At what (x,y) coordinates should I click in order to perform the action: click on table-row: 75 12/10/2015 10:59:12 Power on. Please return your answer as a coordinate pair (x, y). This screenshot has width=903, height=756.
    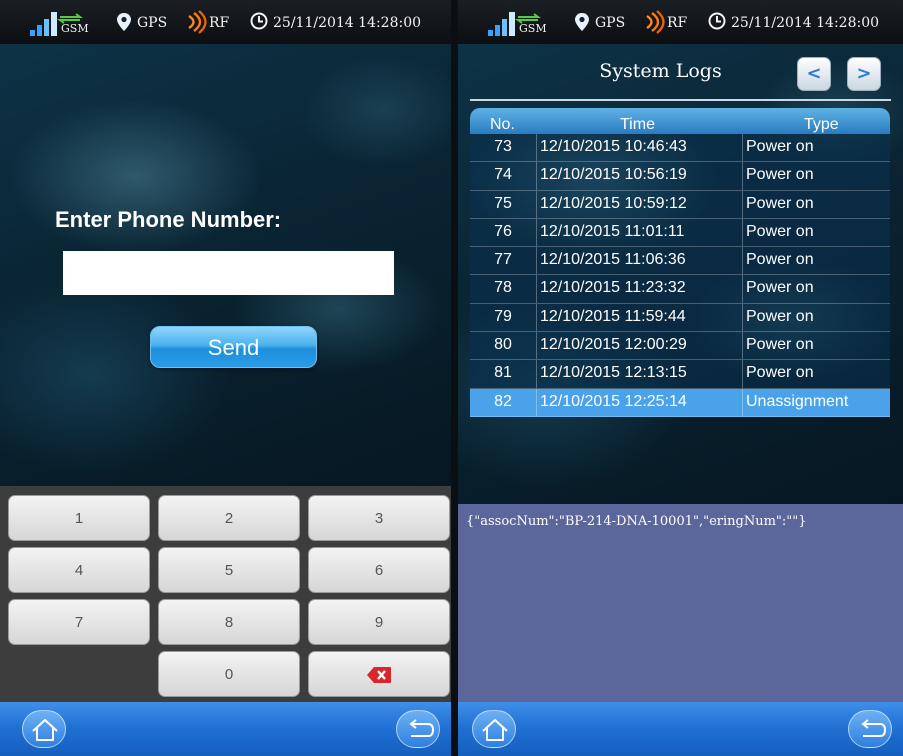
    Looking at the image, I should click on (680, 204).